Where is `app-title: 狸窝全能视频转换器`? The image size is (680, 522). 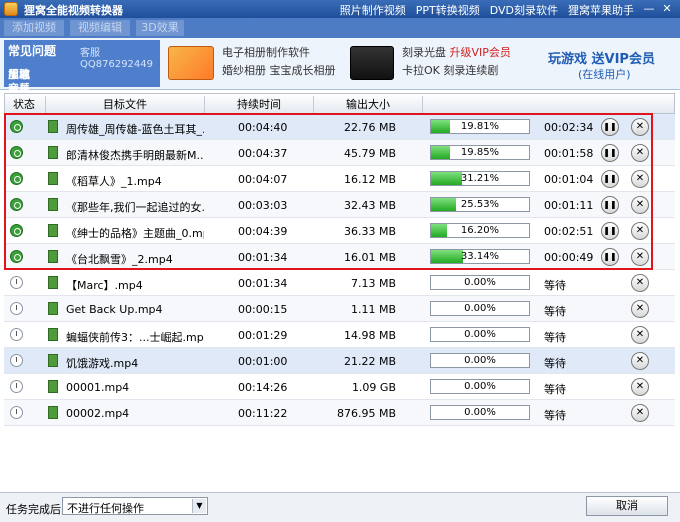 app-title: 狸窝全能视频转换器 is located at coordinates (73, 10).